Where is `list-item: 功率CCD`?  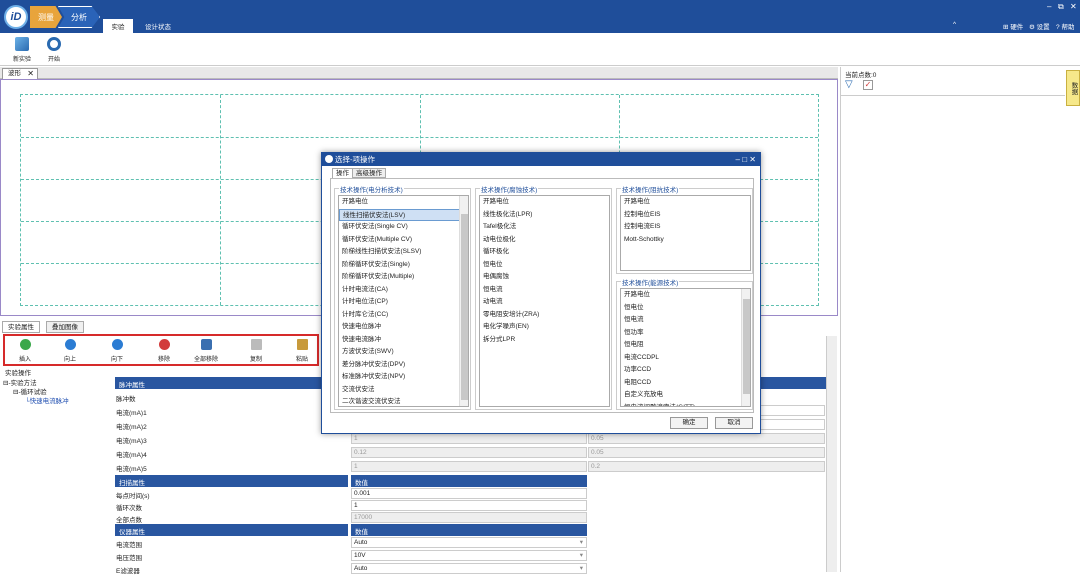 list-item: 功率CCD is located at coordinates (685, 370).